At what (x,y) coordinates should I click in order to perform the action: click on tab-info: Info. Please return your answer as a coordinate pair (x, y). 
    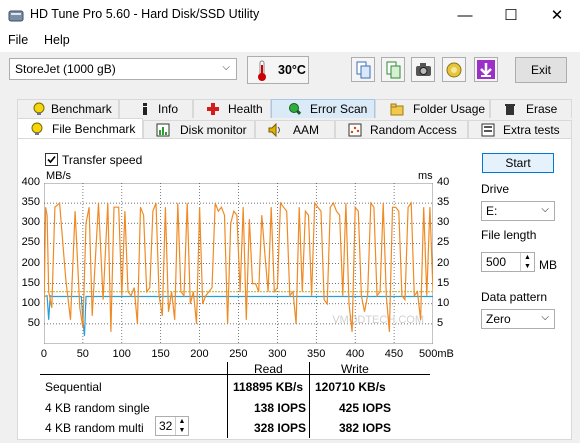
    Looking at the image, I should click on (156, 108).